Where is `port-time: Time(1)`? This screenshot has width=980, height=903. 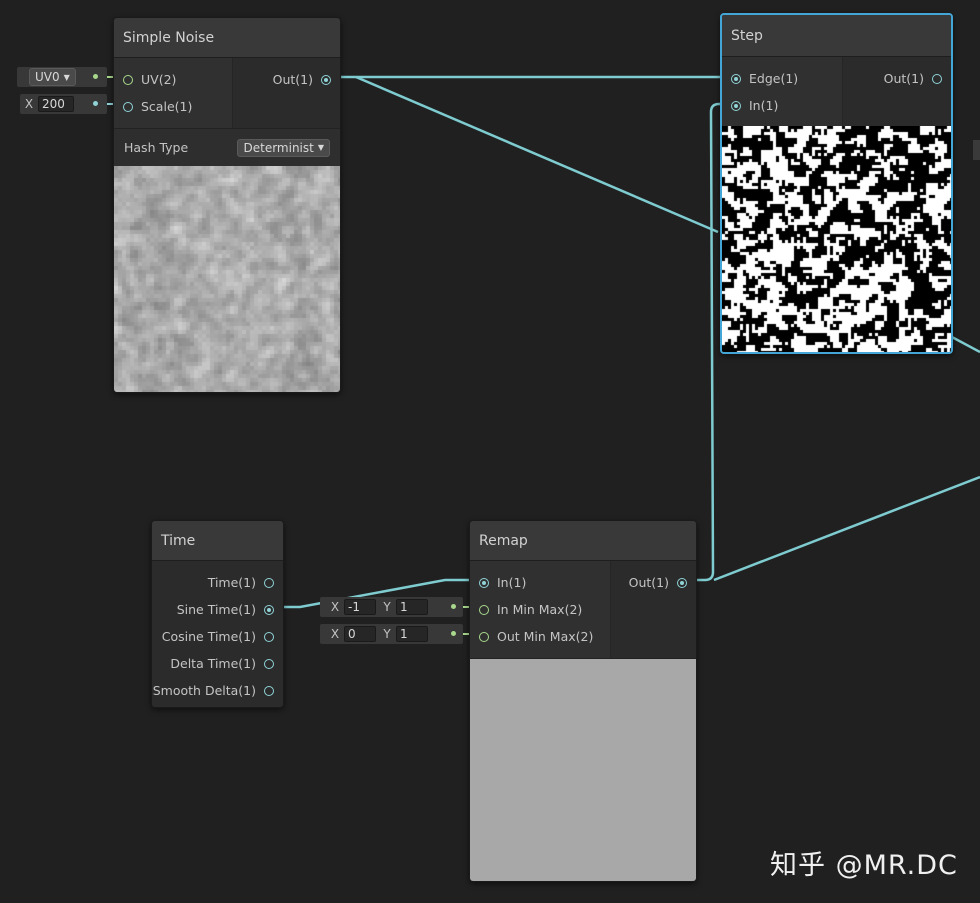
port-time: Time(1) is located at coordinates (217, 582).